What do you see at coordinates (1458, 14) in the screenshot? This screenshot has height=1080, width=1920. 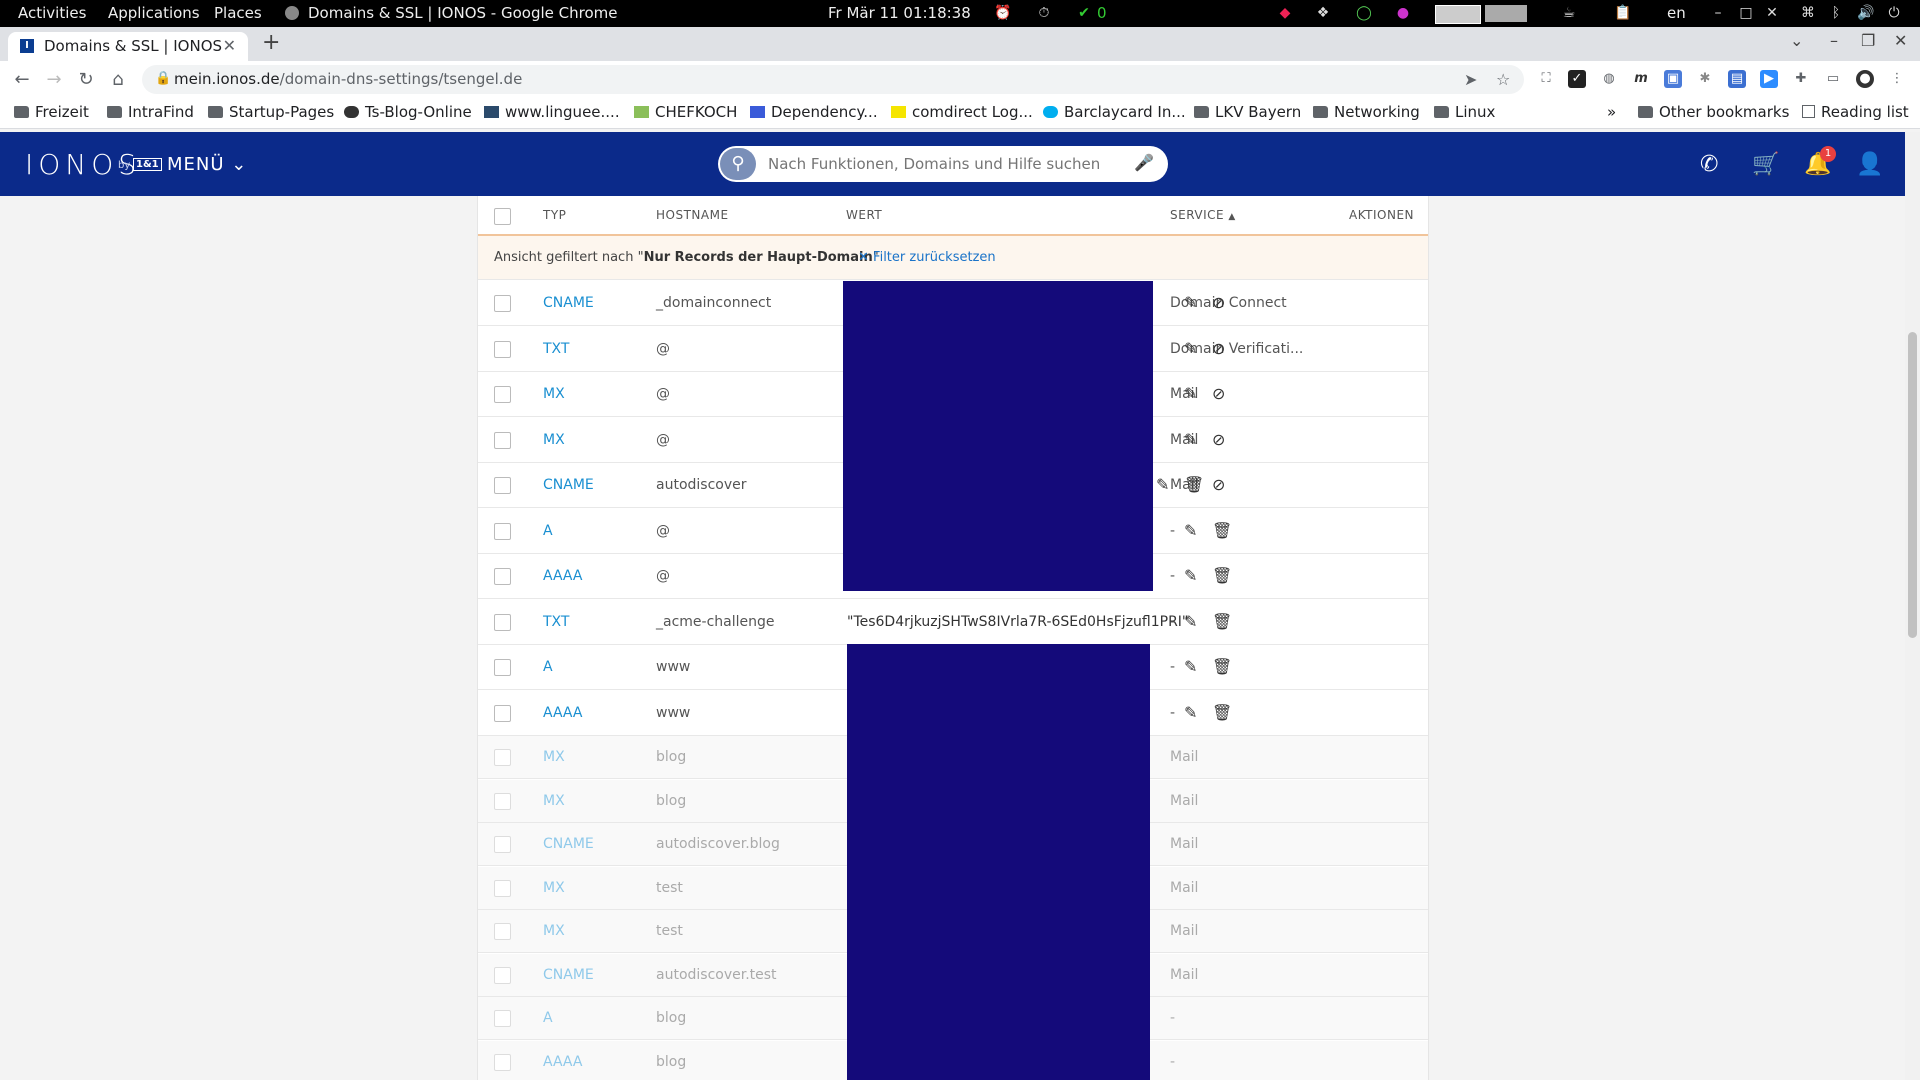 I see `cpu-graph` at bounding box center [1458, 14].